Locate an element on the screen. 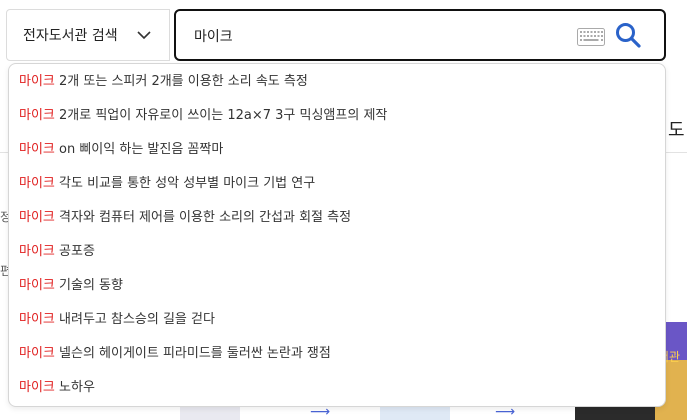 The width and height of the screenshot is (687, 420). suggestion-item: 마이크 2개로 픽업이 자유로이 쓰이는 12a×7 3구 믹싱앰프의 제작 is located at coordinates (337, 116).